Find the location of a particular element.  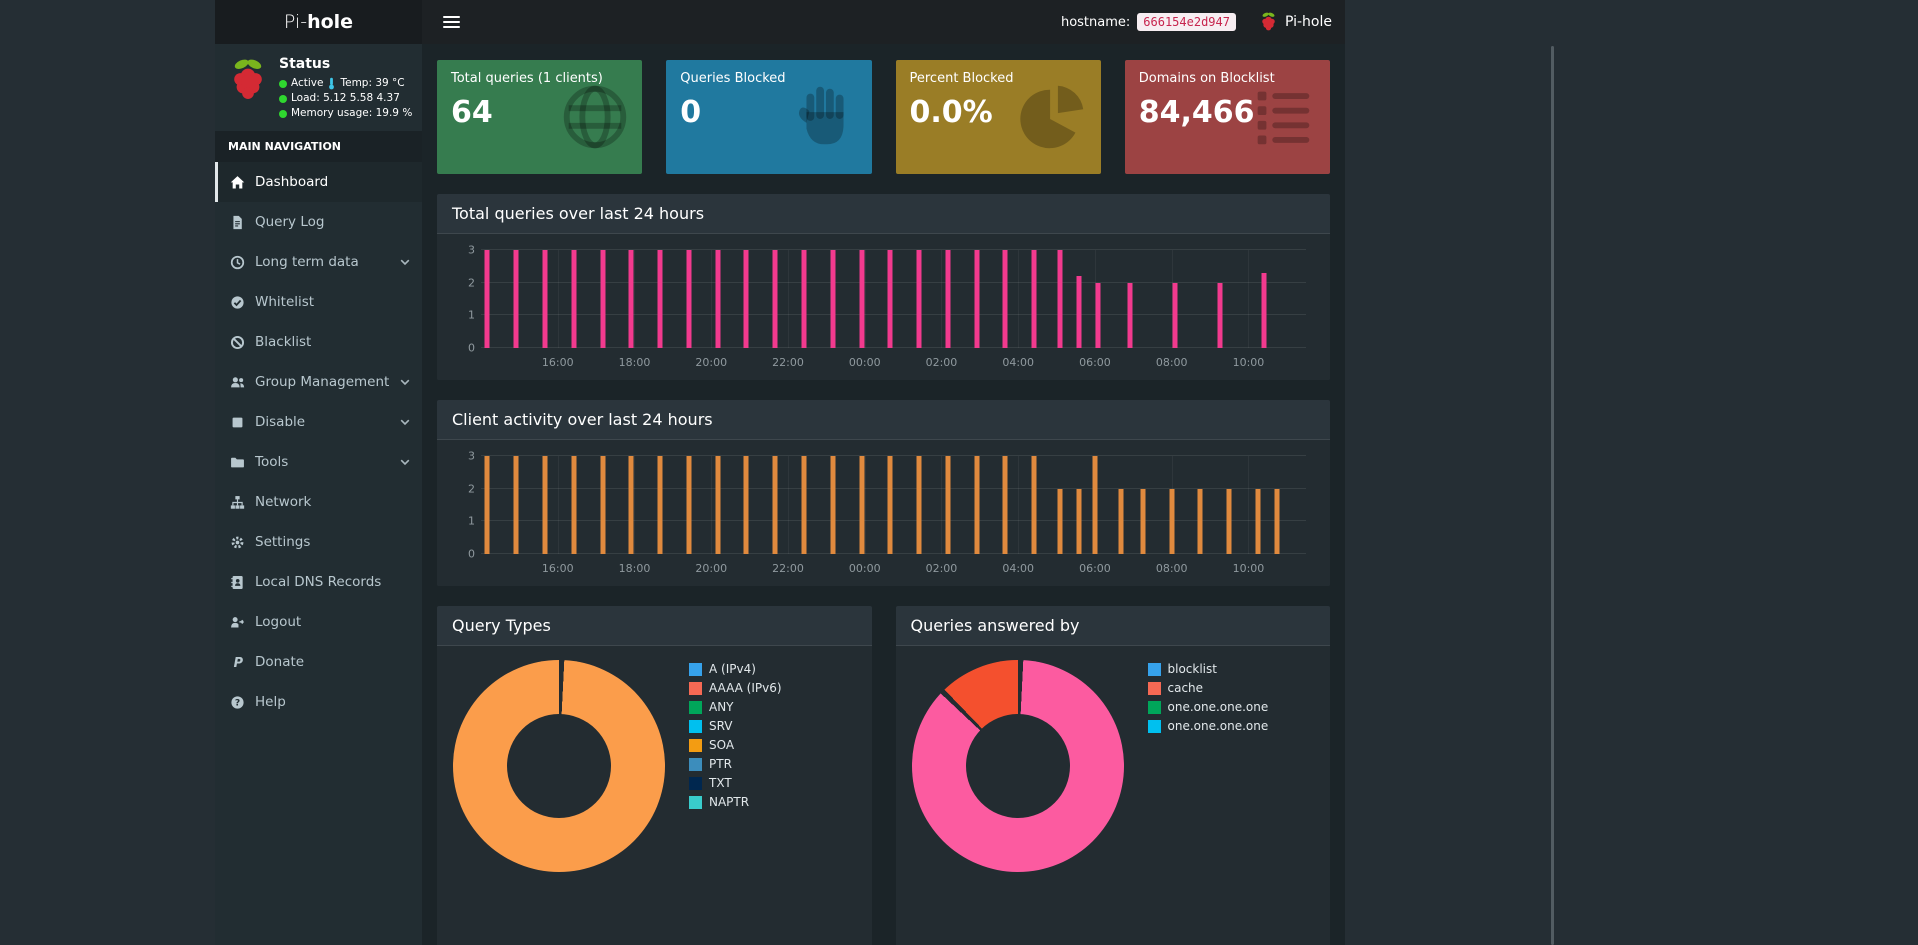

sidebar-item-group-management: Group Management is located at coordinates (318, 382).